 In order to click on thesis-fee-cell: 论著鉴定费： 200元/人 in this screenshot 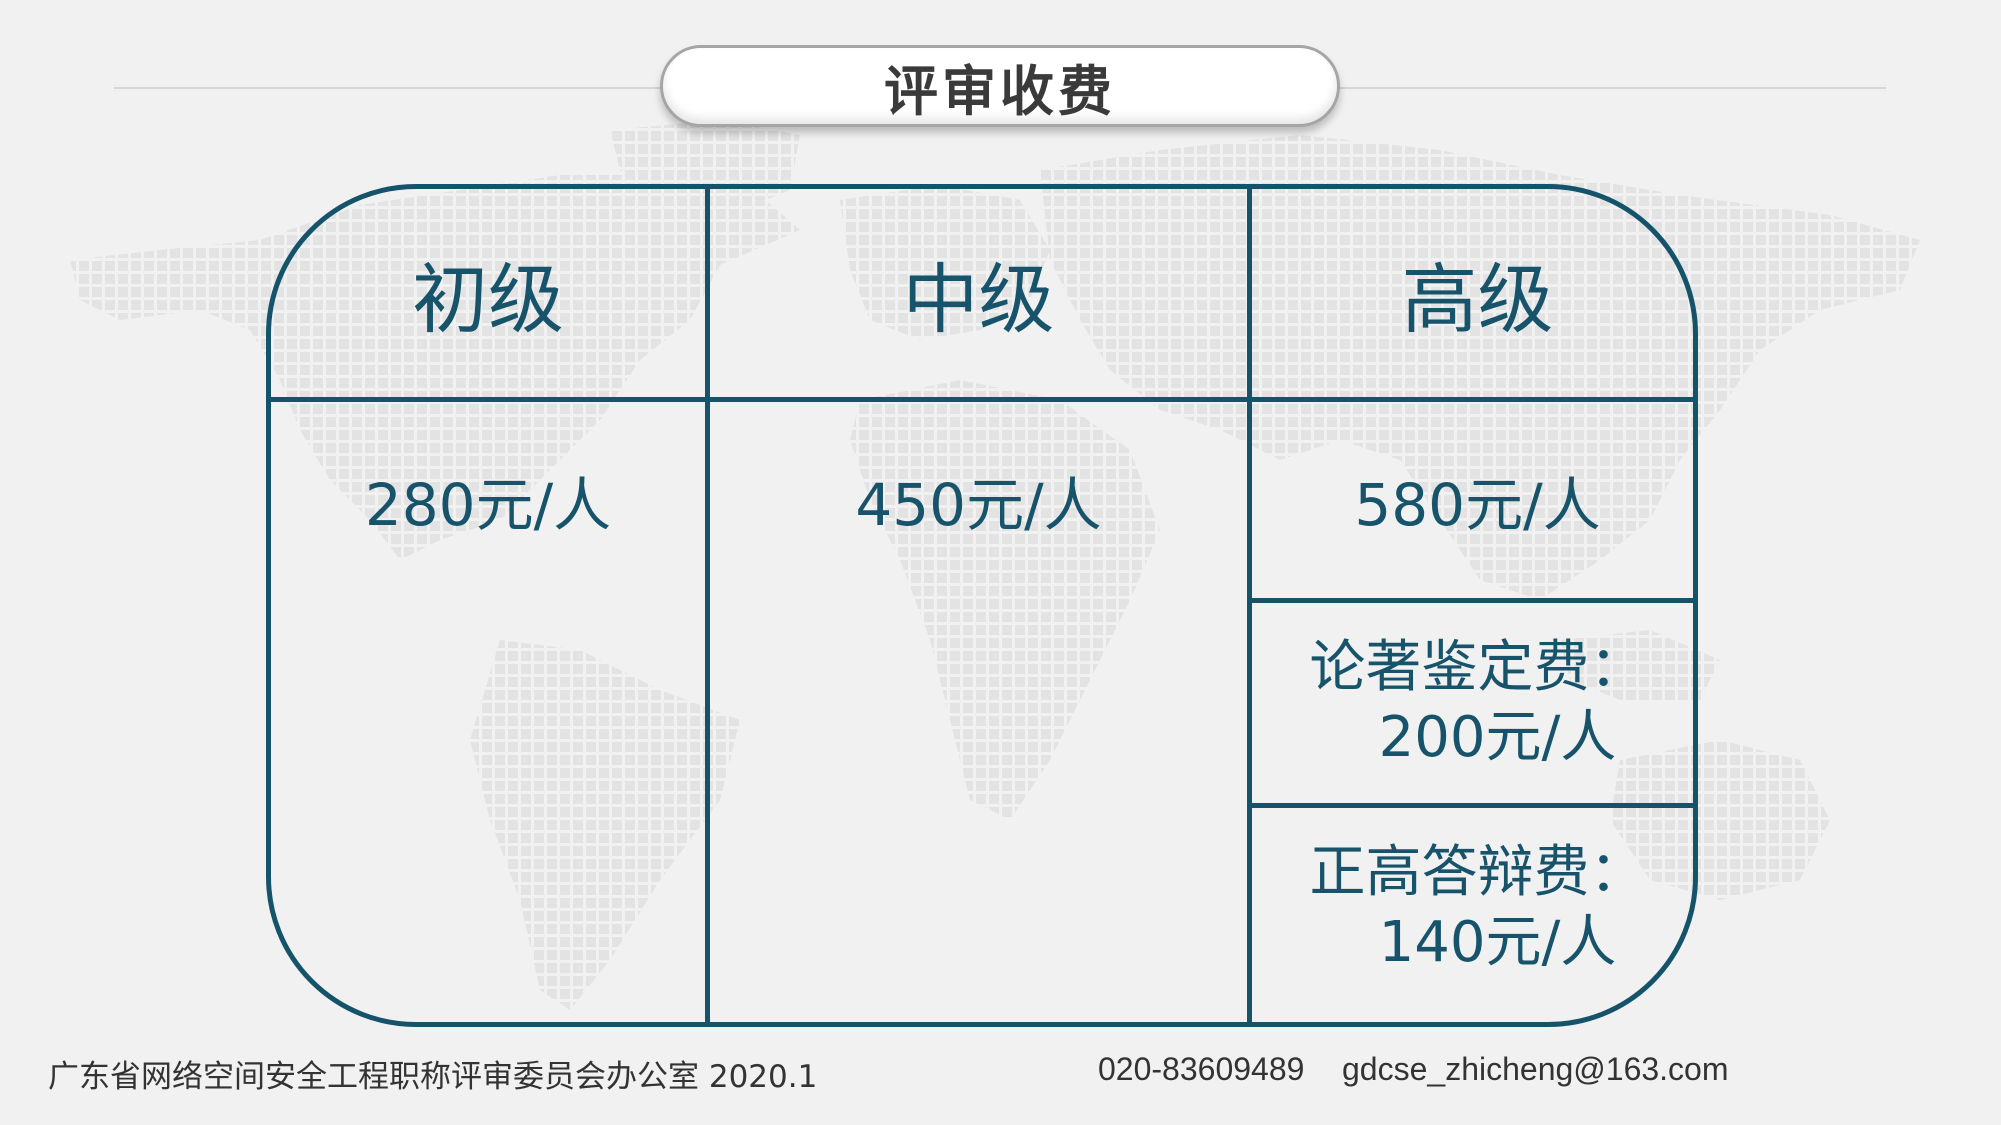, I will do `click(1472, 703)`.